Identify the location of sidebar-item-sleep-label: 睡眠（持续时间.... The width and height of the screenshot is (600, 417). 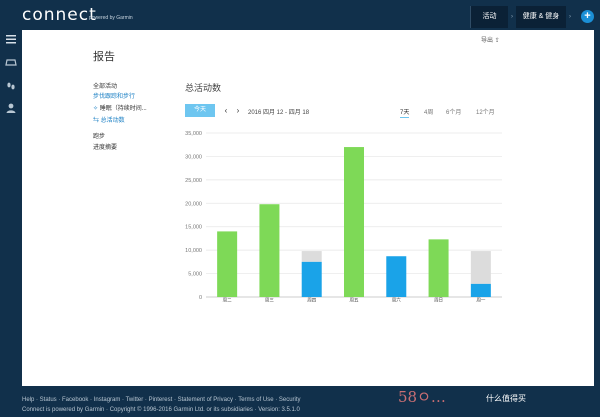
(123, 109).